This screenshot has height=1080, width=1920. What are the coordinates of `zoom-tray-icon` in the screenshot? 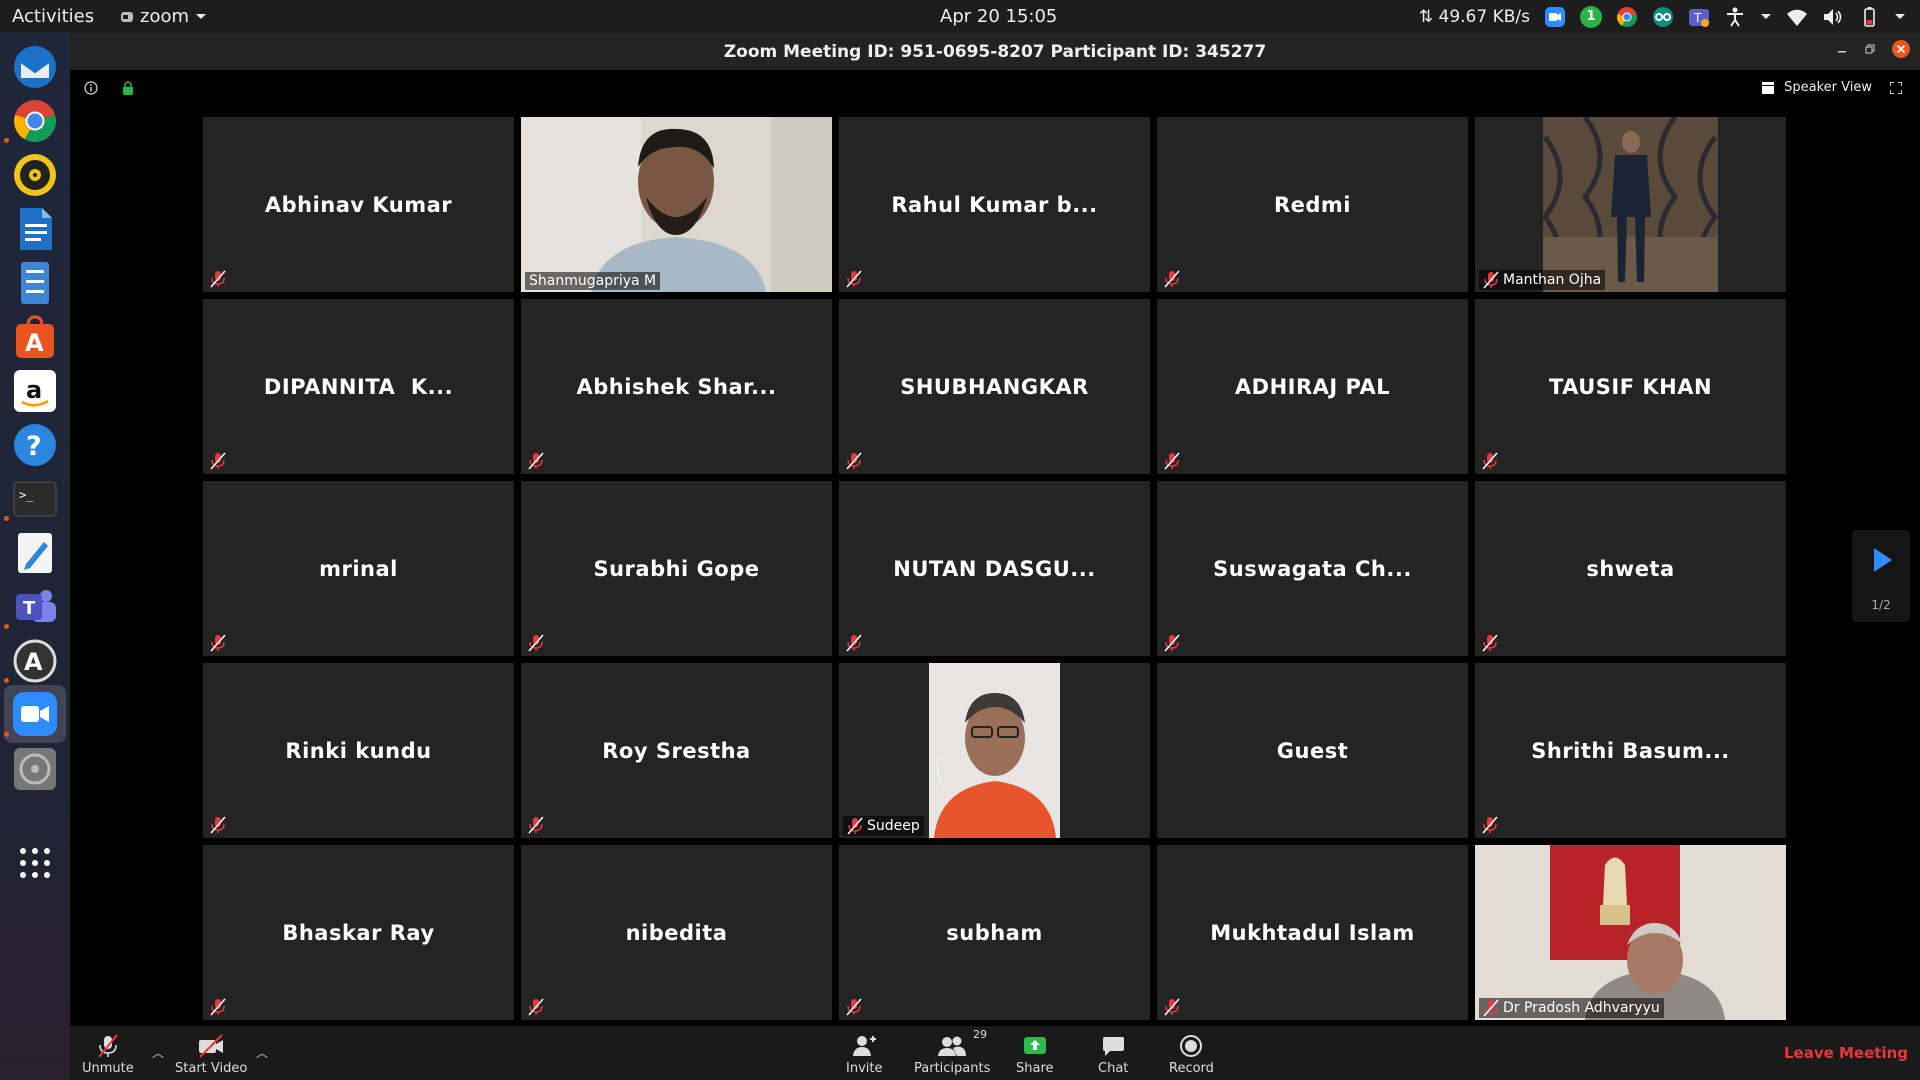 It's located at (1555, 17).